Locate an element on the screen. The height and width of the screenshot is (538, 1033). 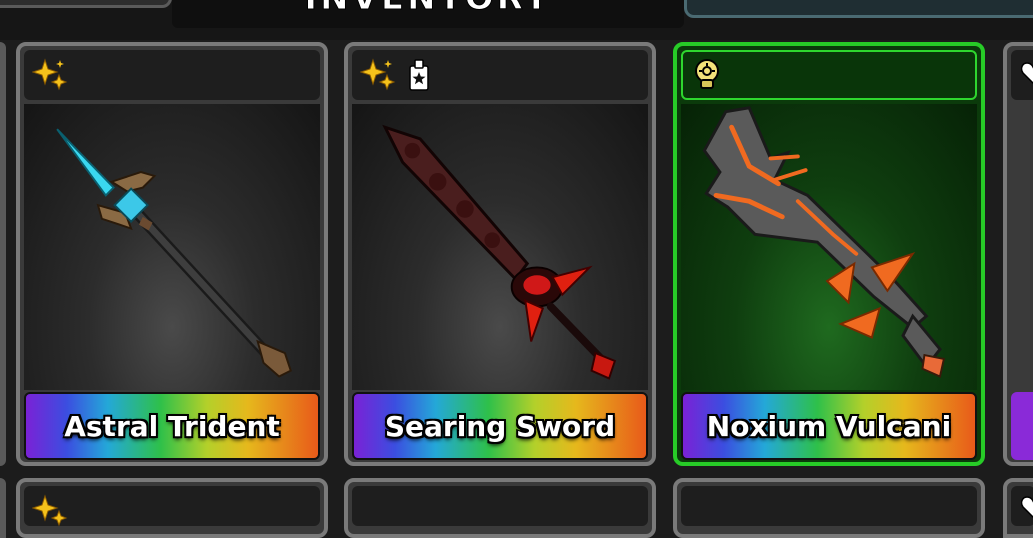
item-name-banner: Noxium Vulcani is located at coordinates (829, 426).